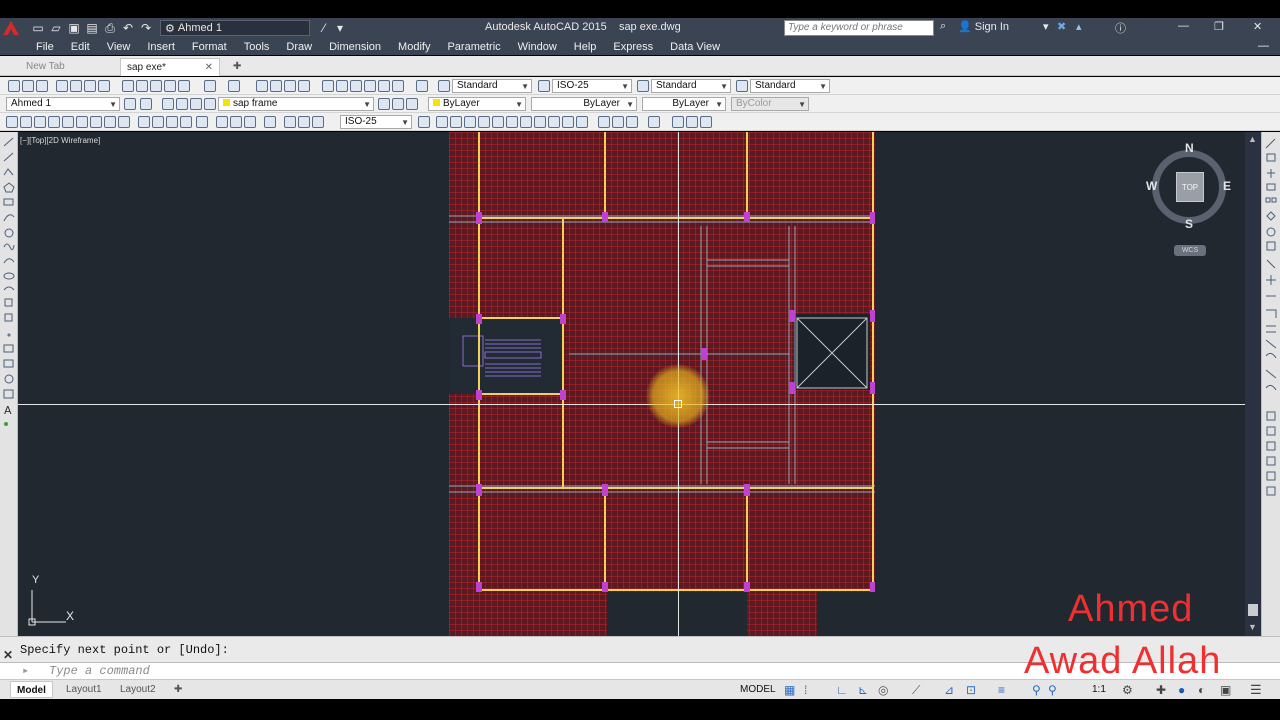 Image resolution: width=1280 pixels, height=720 pixels. Describe the element at coordinates (31, 689) in the screenshot. I see `layout-tab-model: Model` at that location.